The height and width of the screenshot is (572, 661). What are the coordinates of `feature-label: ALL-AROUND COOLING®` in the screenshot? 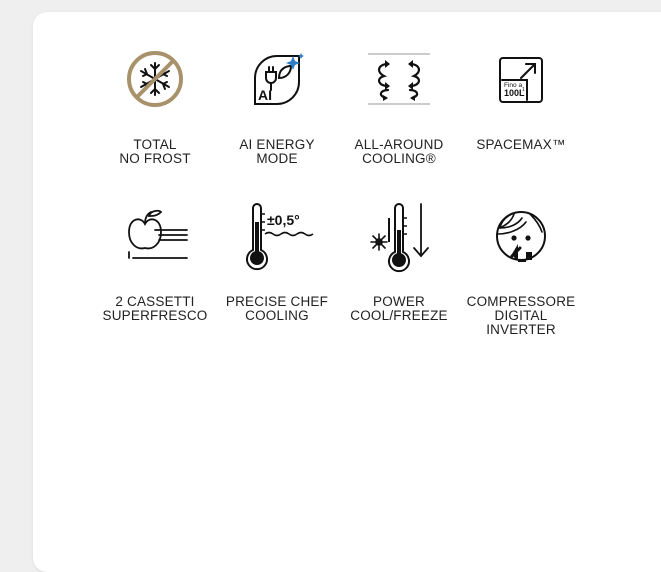 It's located at (399, 151).